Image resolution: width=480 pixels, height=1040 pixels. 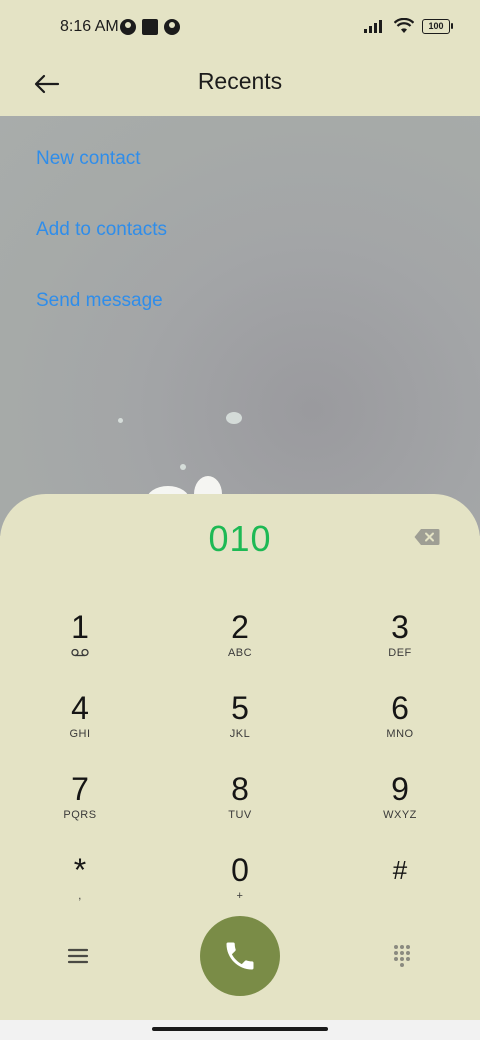 I want to click on key-4: 4 GHI, so click(x=80, y=722).